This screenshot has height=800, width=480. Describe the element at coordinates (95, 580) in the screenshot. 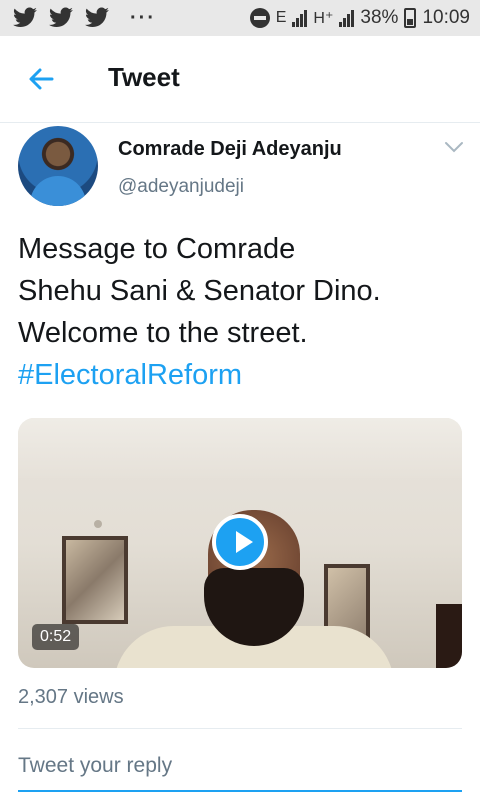

I see `wall-picture-frame` at that location.